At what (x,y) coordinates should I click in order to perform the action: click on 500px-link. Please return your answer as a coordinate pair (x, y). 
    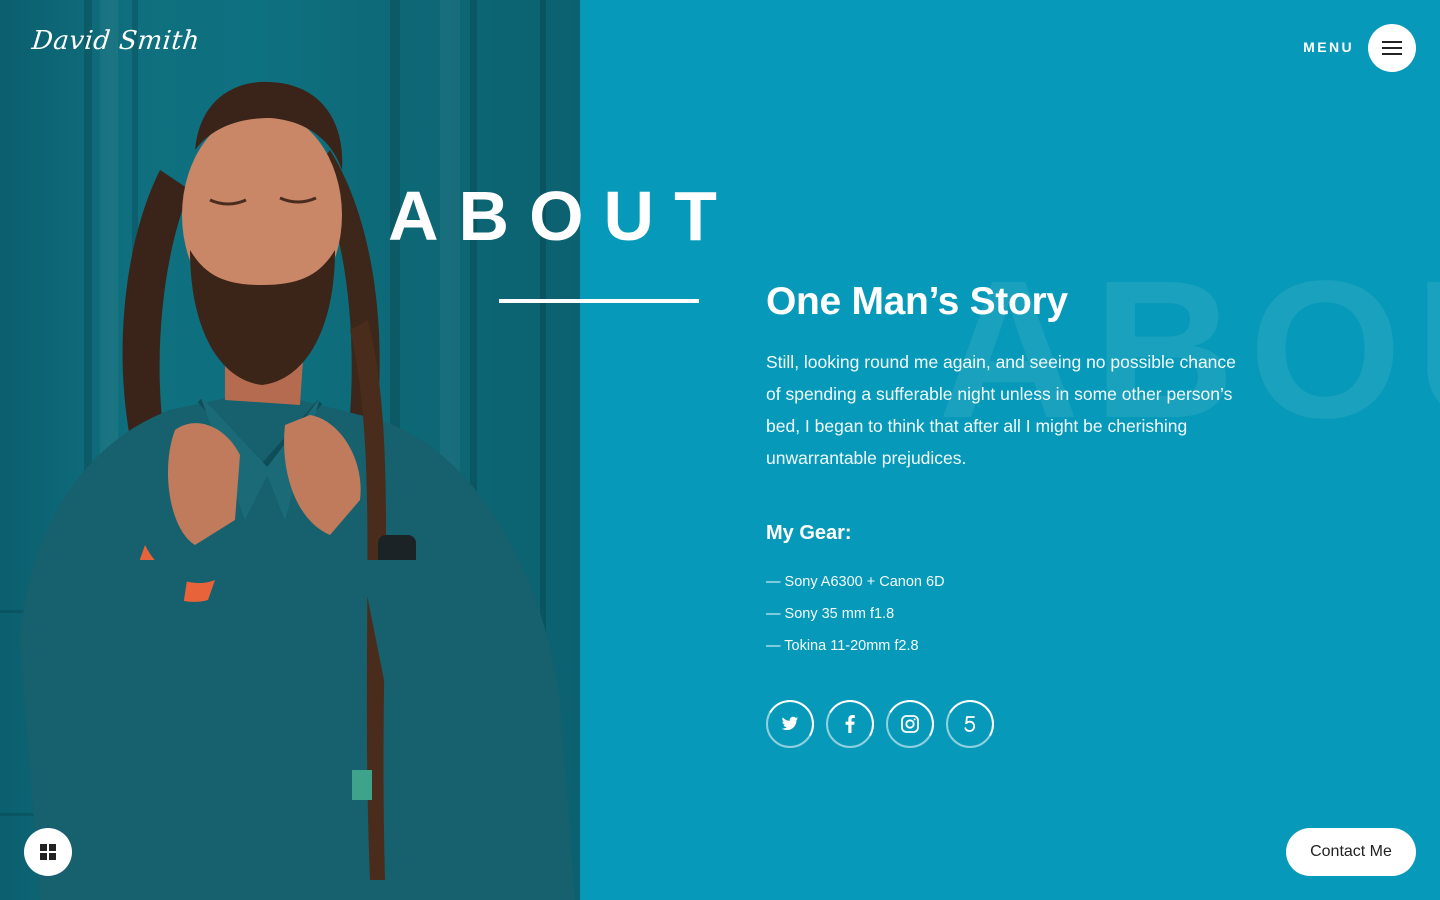
    Looking at the image, I should click on (970, 724).